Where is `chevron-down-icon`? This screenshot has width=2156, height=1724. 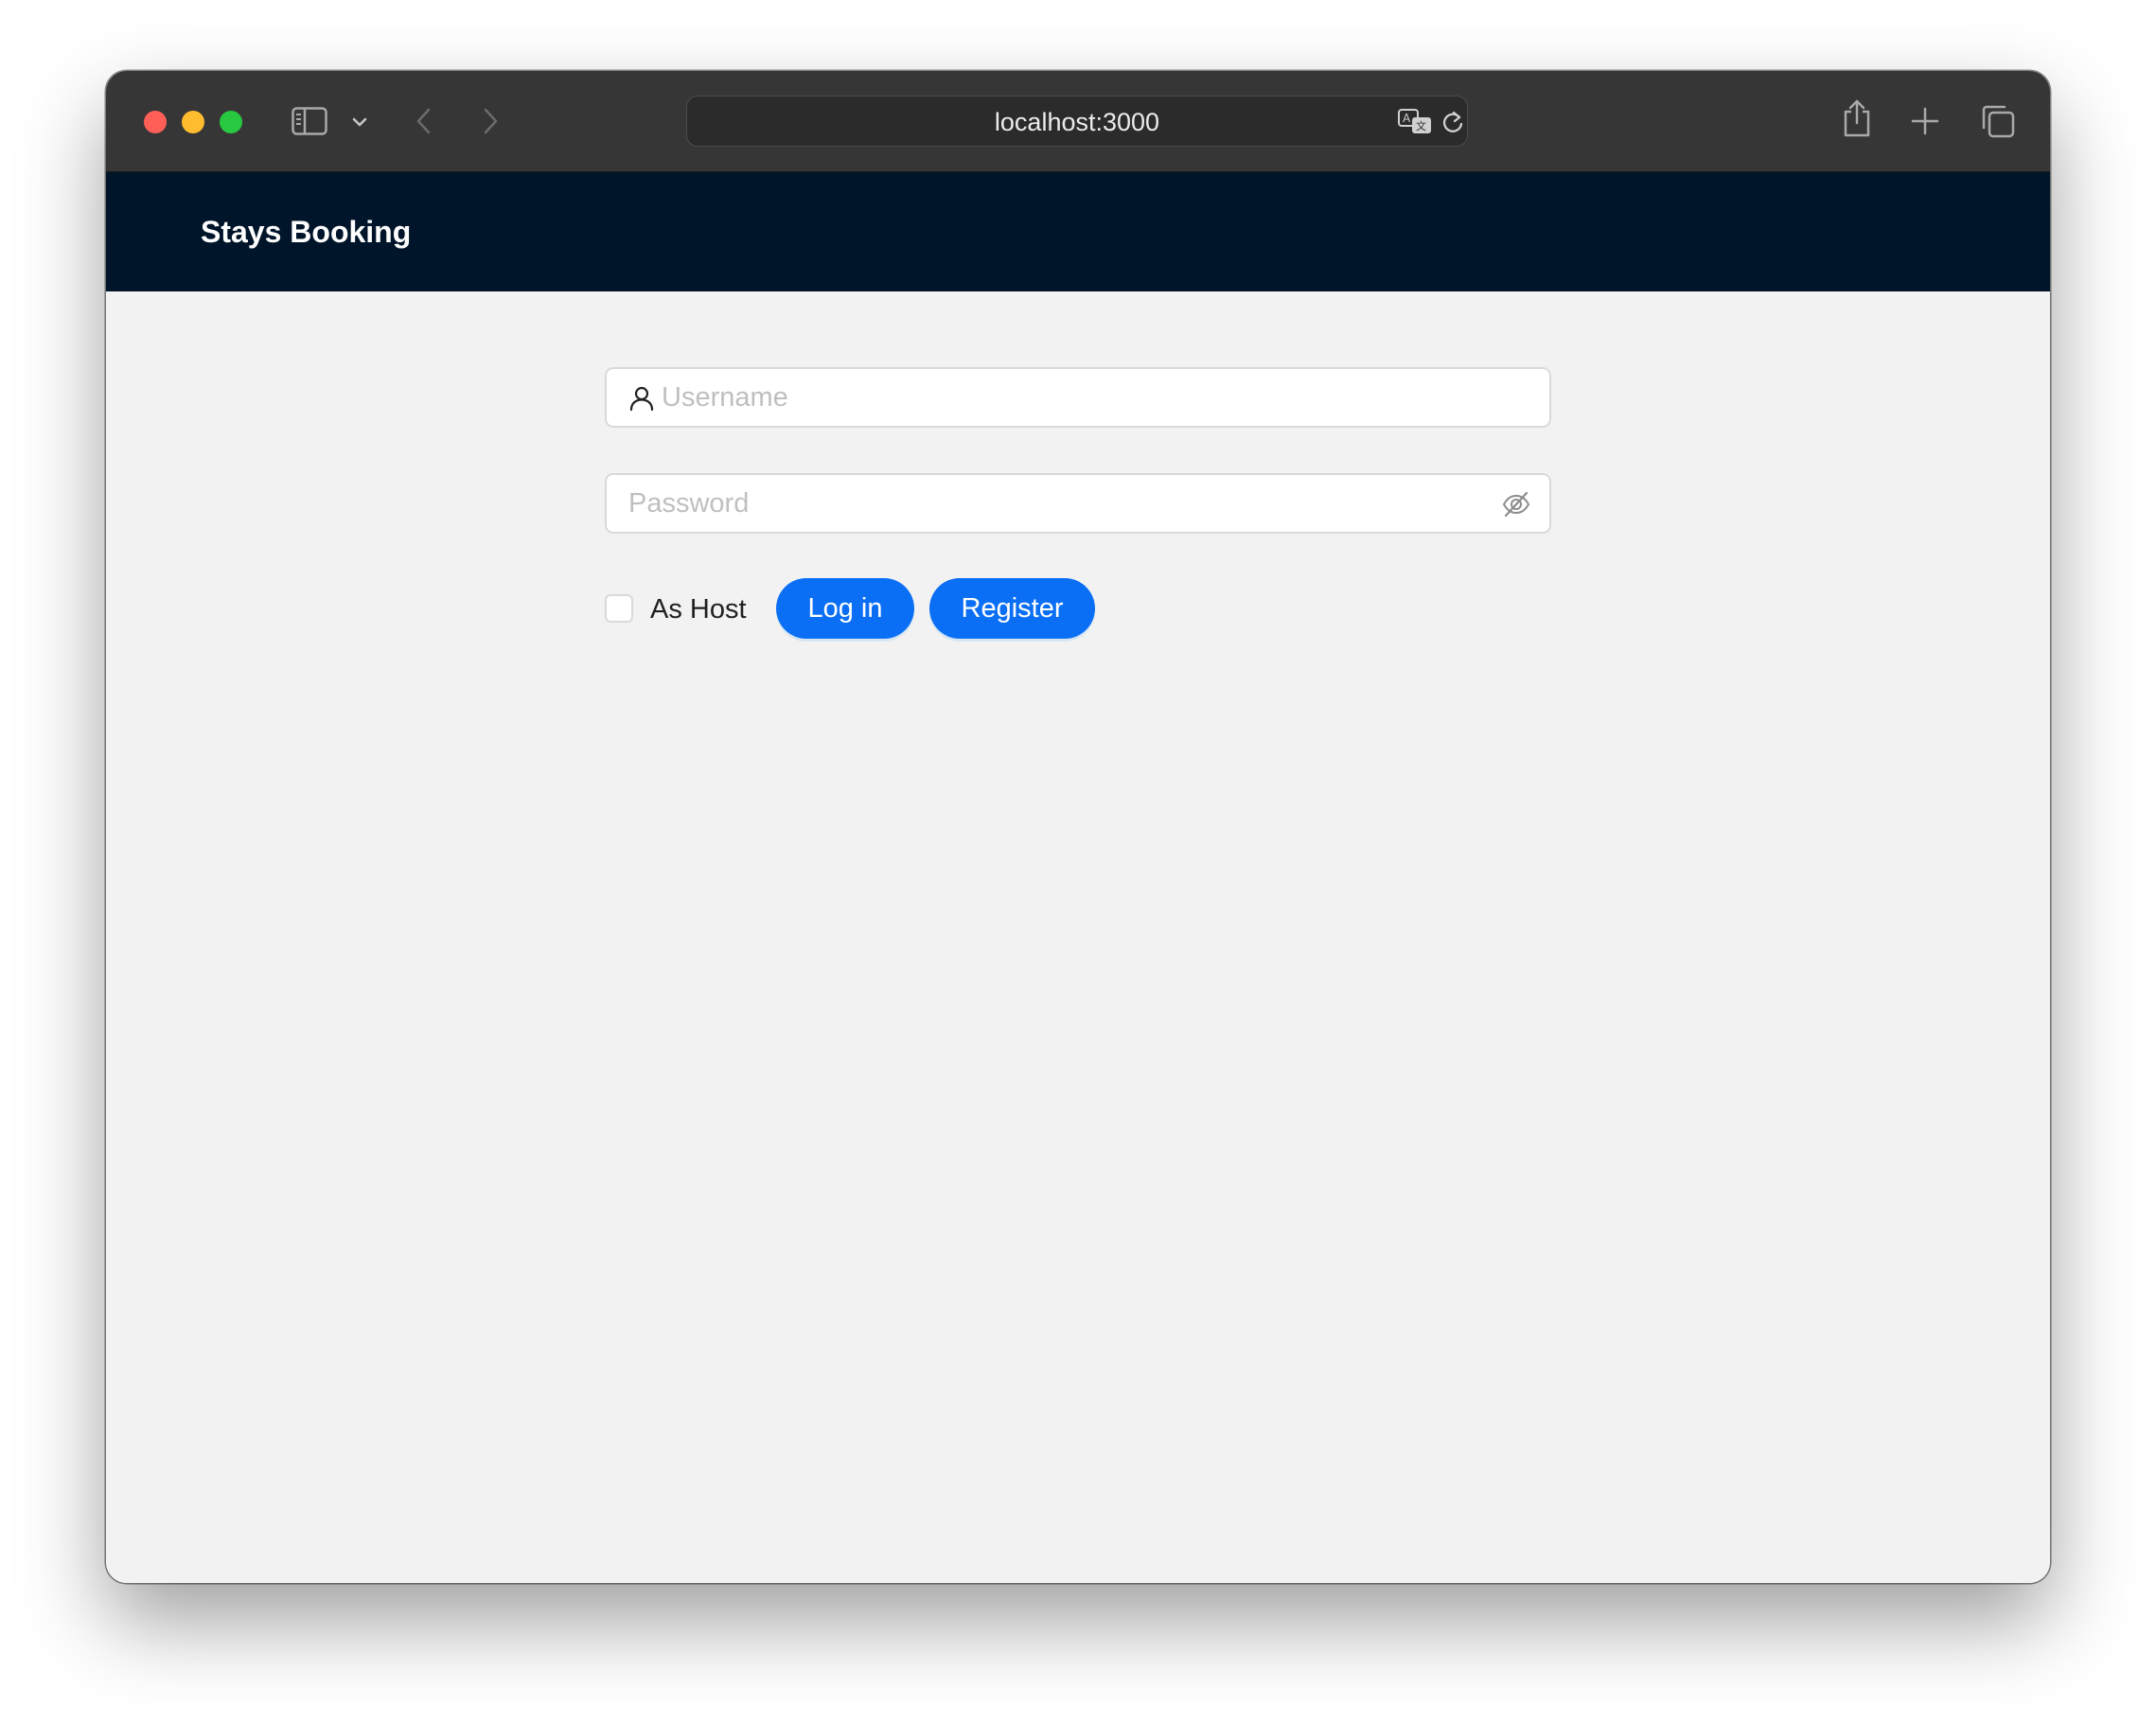 chevron-down-icon is located at coordinates (359, 122).